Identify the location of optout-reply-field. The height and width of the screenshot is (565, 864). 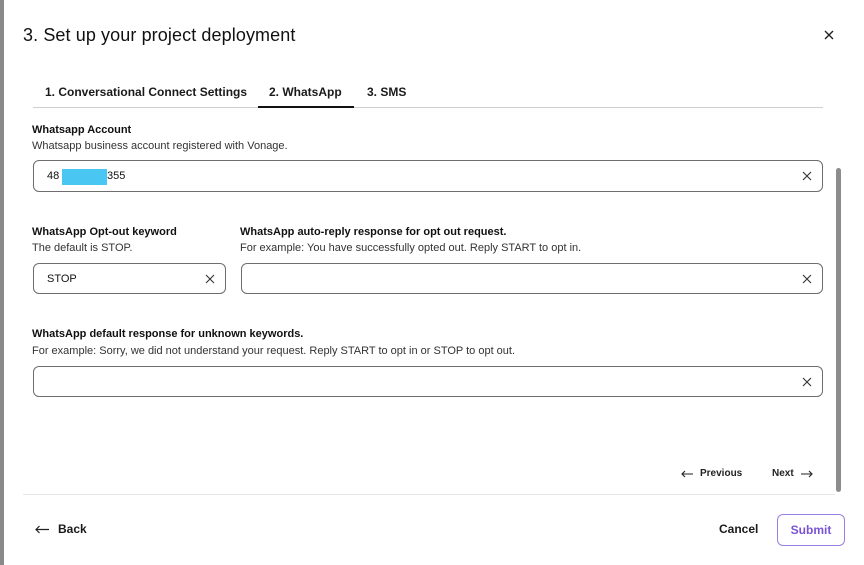
(520, 278).